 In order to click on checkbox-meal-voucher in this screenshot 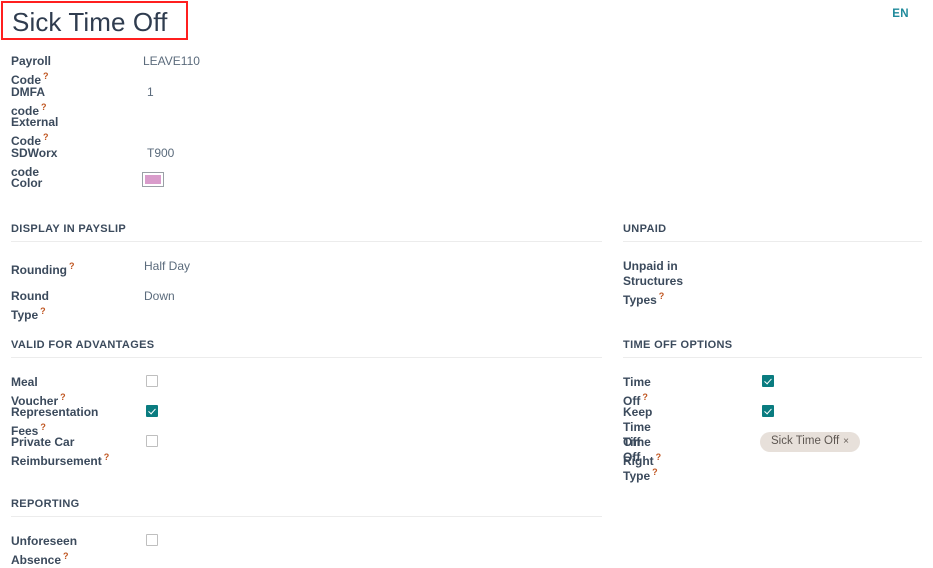, I will do `click(152, 381)`.